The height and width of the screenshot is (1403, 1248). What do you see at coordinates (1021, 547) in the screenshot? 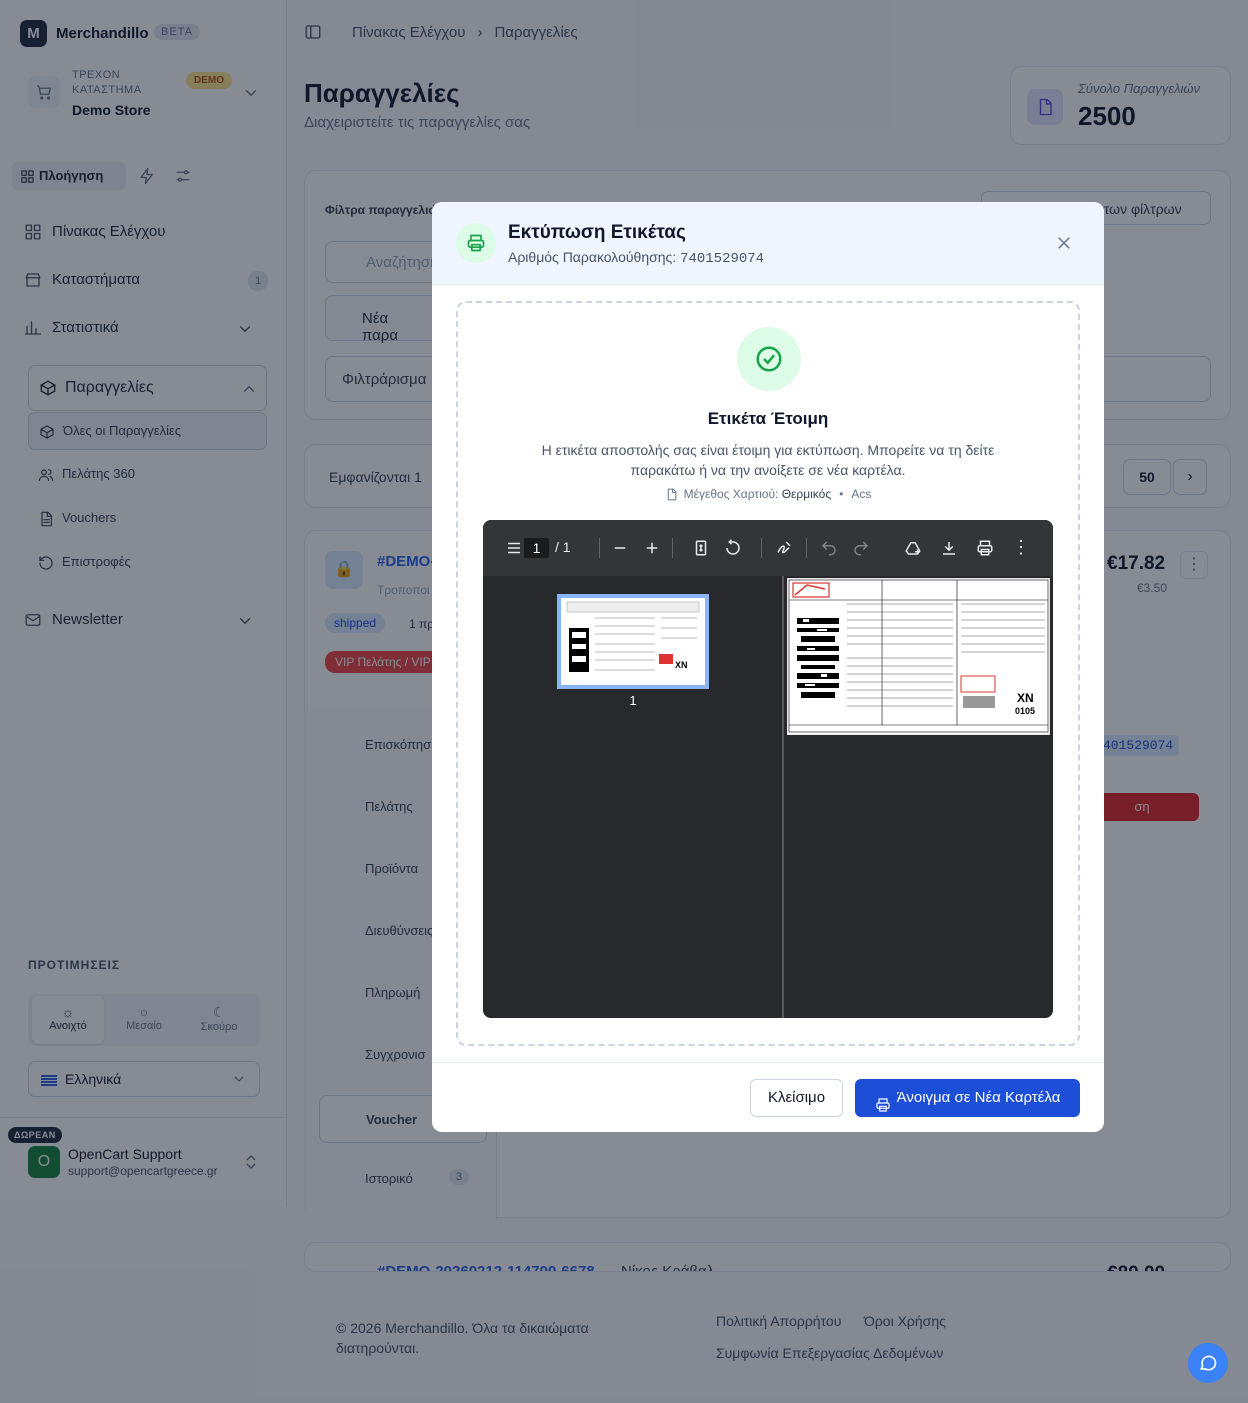
I see `more-vert-icon: ⋮` at bounding box center [1021, 547].